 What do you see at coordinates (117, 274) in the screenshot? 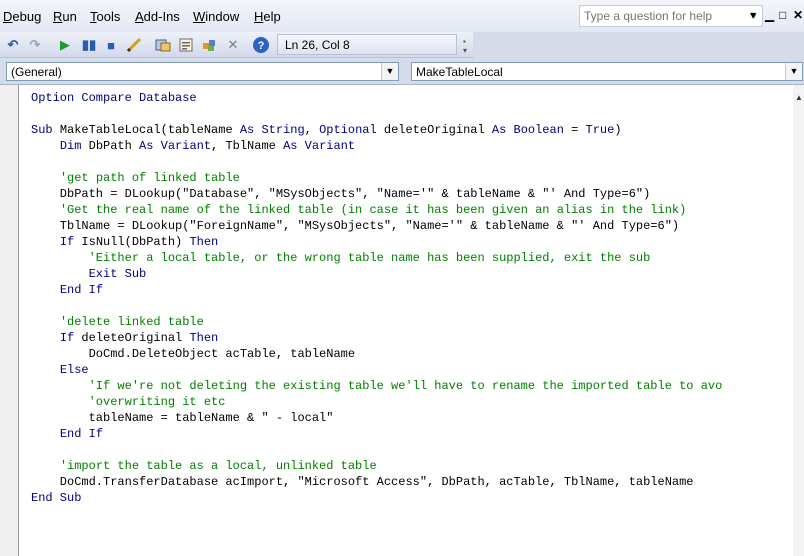
I see `code-keyword: Exit Sub` at bounding box center [117, 274].